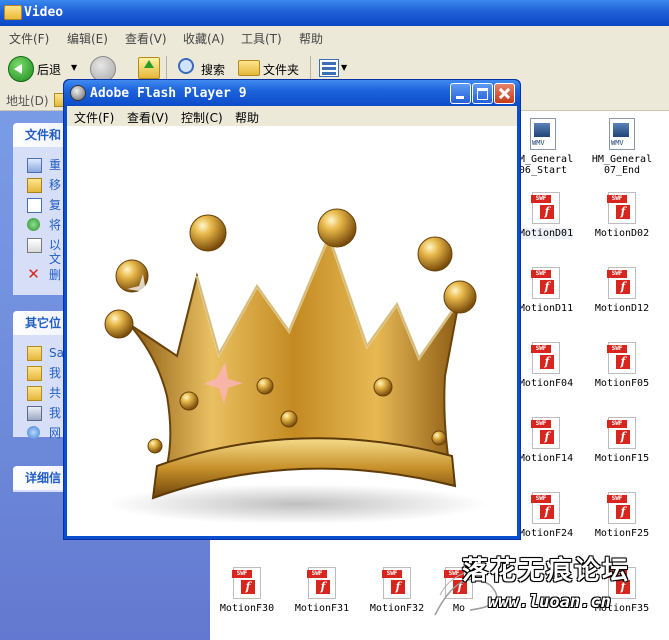 This screenshot has height=640, width=669. What do you see at coordinates (74, 67) in the screenshot?
I see `back-dropdown-icon: ▼` at bounding box center [74, 67].